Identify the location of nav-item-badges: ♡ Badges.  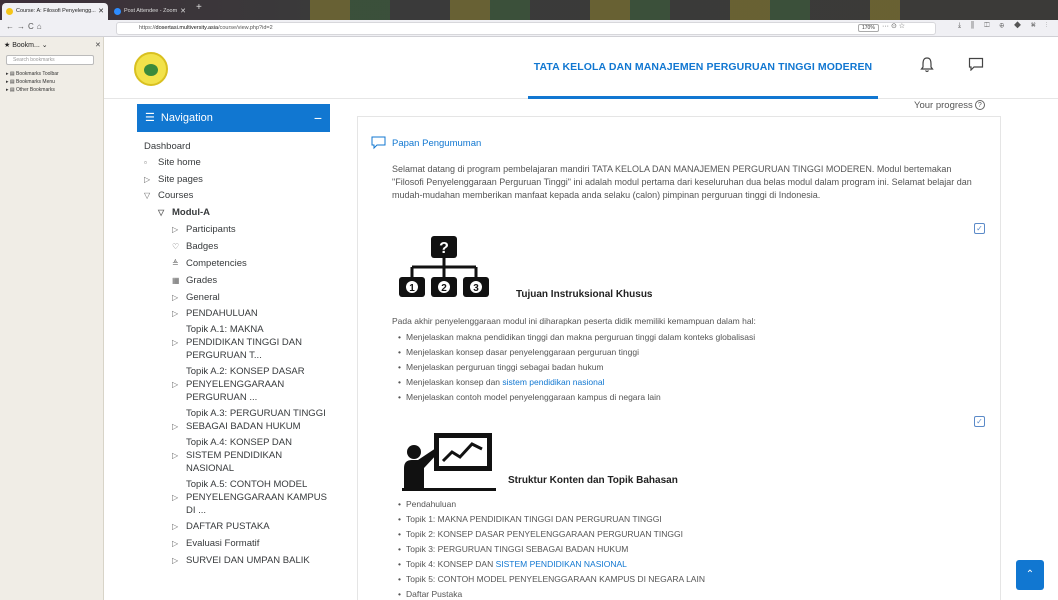
(195, 247).